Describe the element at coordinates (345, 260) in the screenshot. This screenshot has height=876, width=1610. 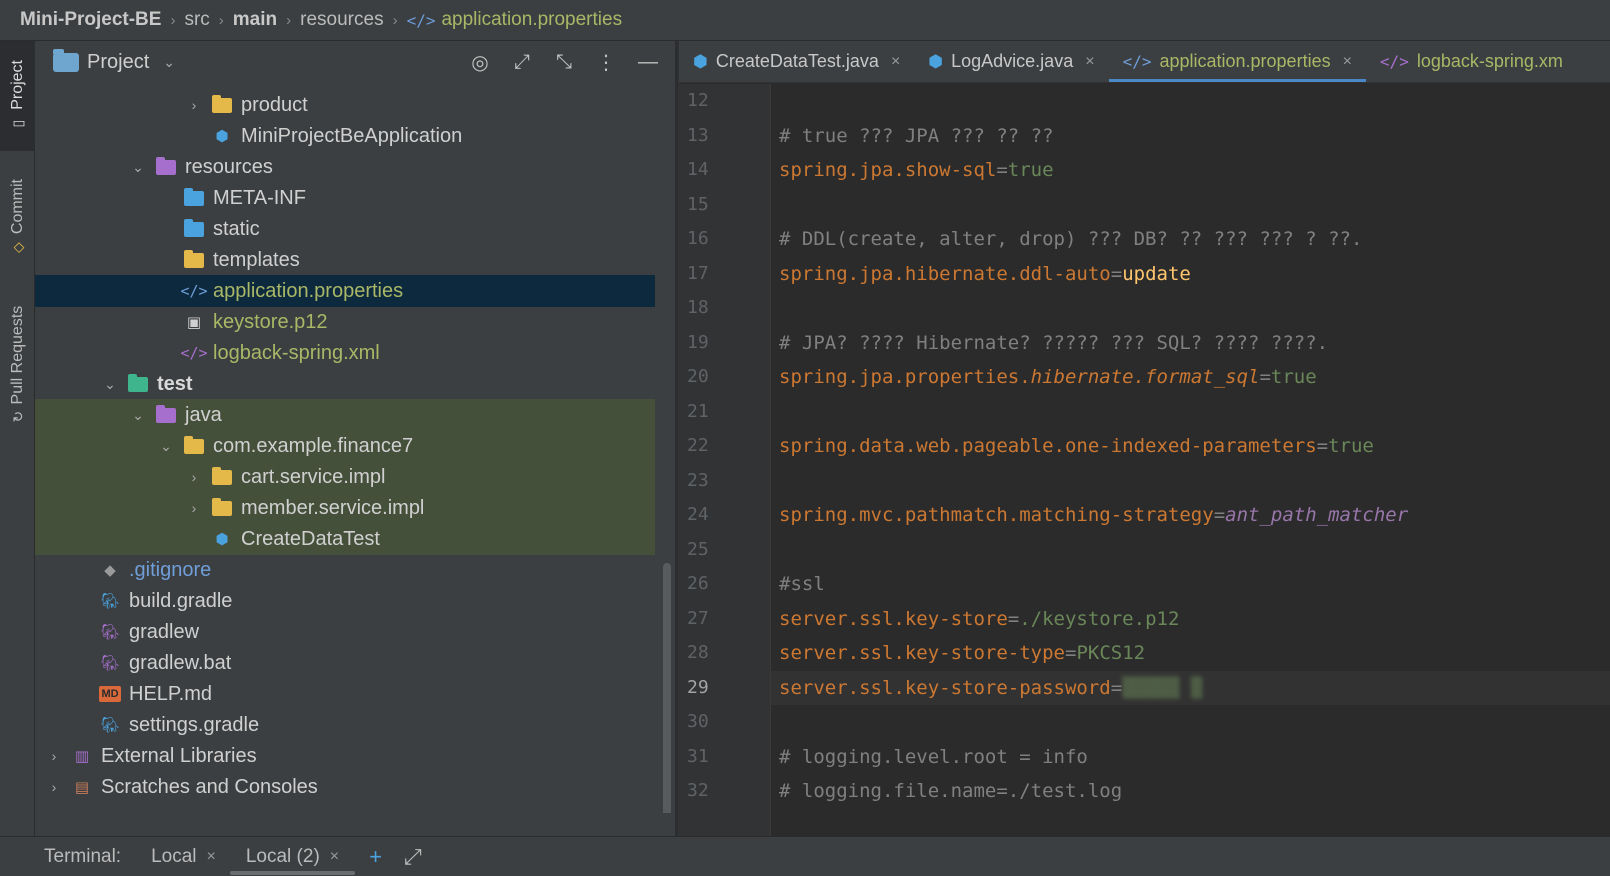
I see `tree-item-templates: templates` at that location.